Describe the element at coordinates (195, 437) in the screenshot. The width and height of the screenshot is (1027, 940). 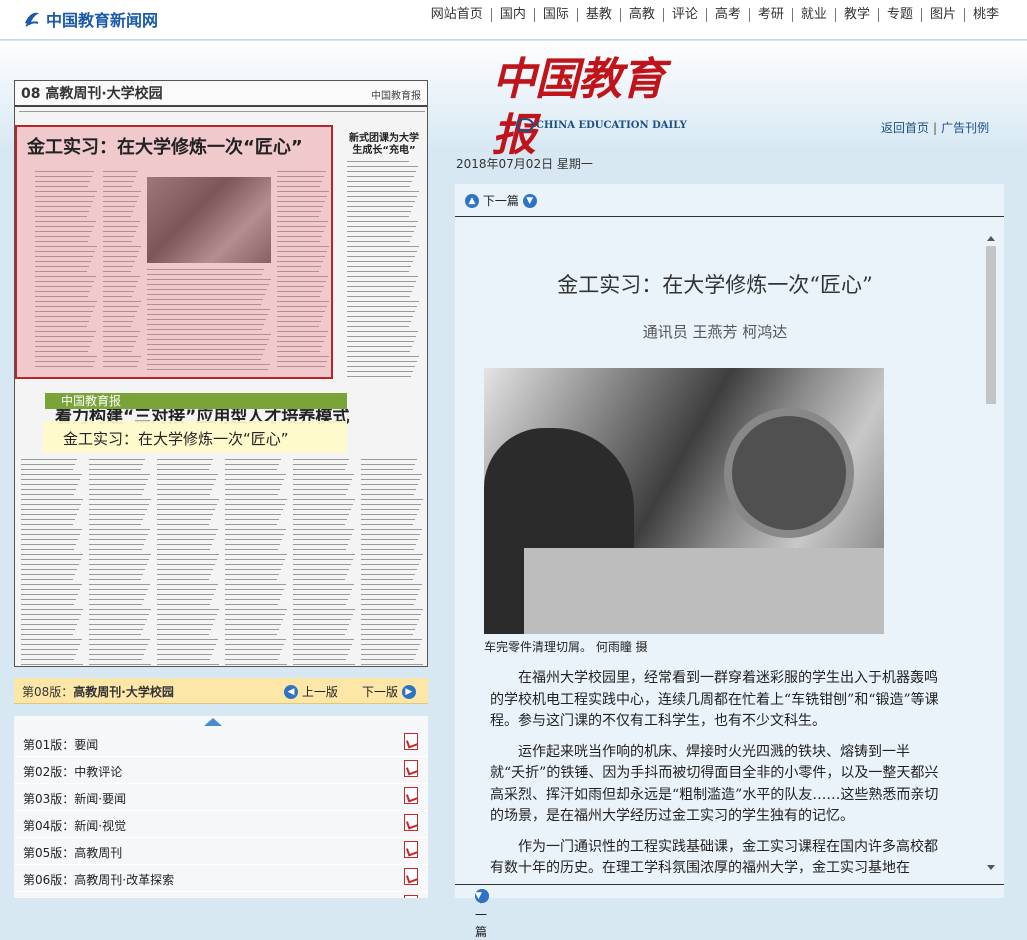
I see `tooltip-box: 金工实习：在大学修炼一次“匠心”` at that location.